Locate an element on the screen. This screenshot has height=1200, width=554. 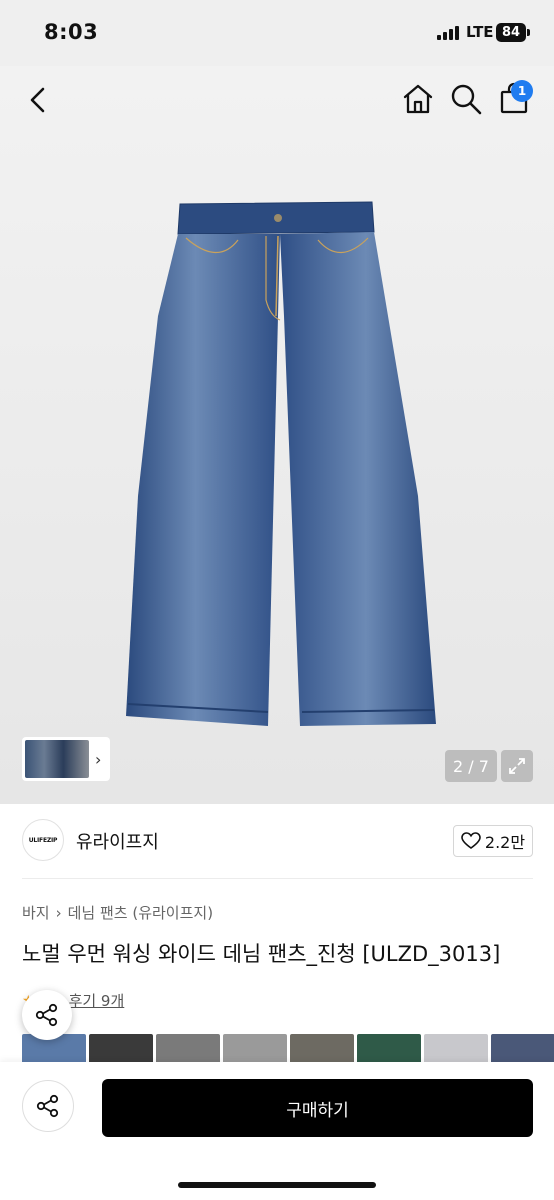
floating-share-button is located at coordinates (47, 1015).